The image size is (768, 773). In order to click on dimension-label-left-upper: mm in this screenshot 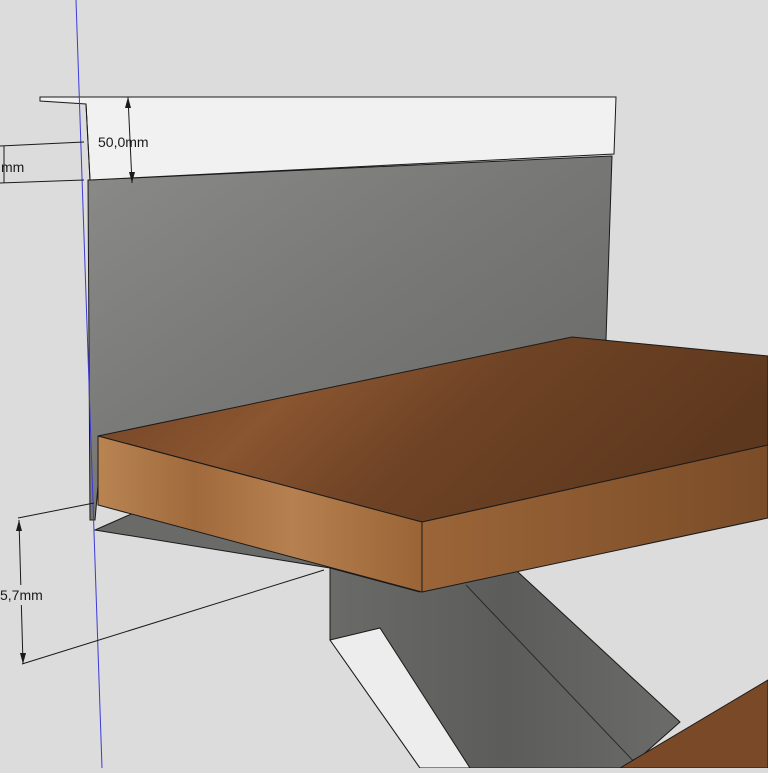, I will do `click(12, 167)`.